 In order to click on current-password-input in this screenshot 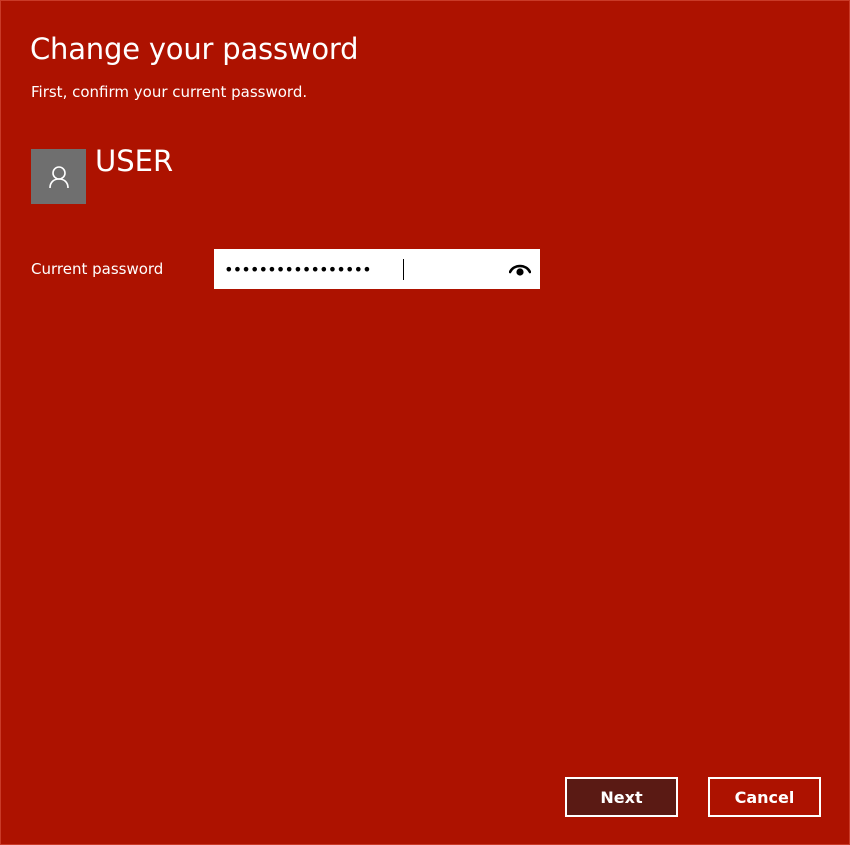, I will do `click(364, 269)`.